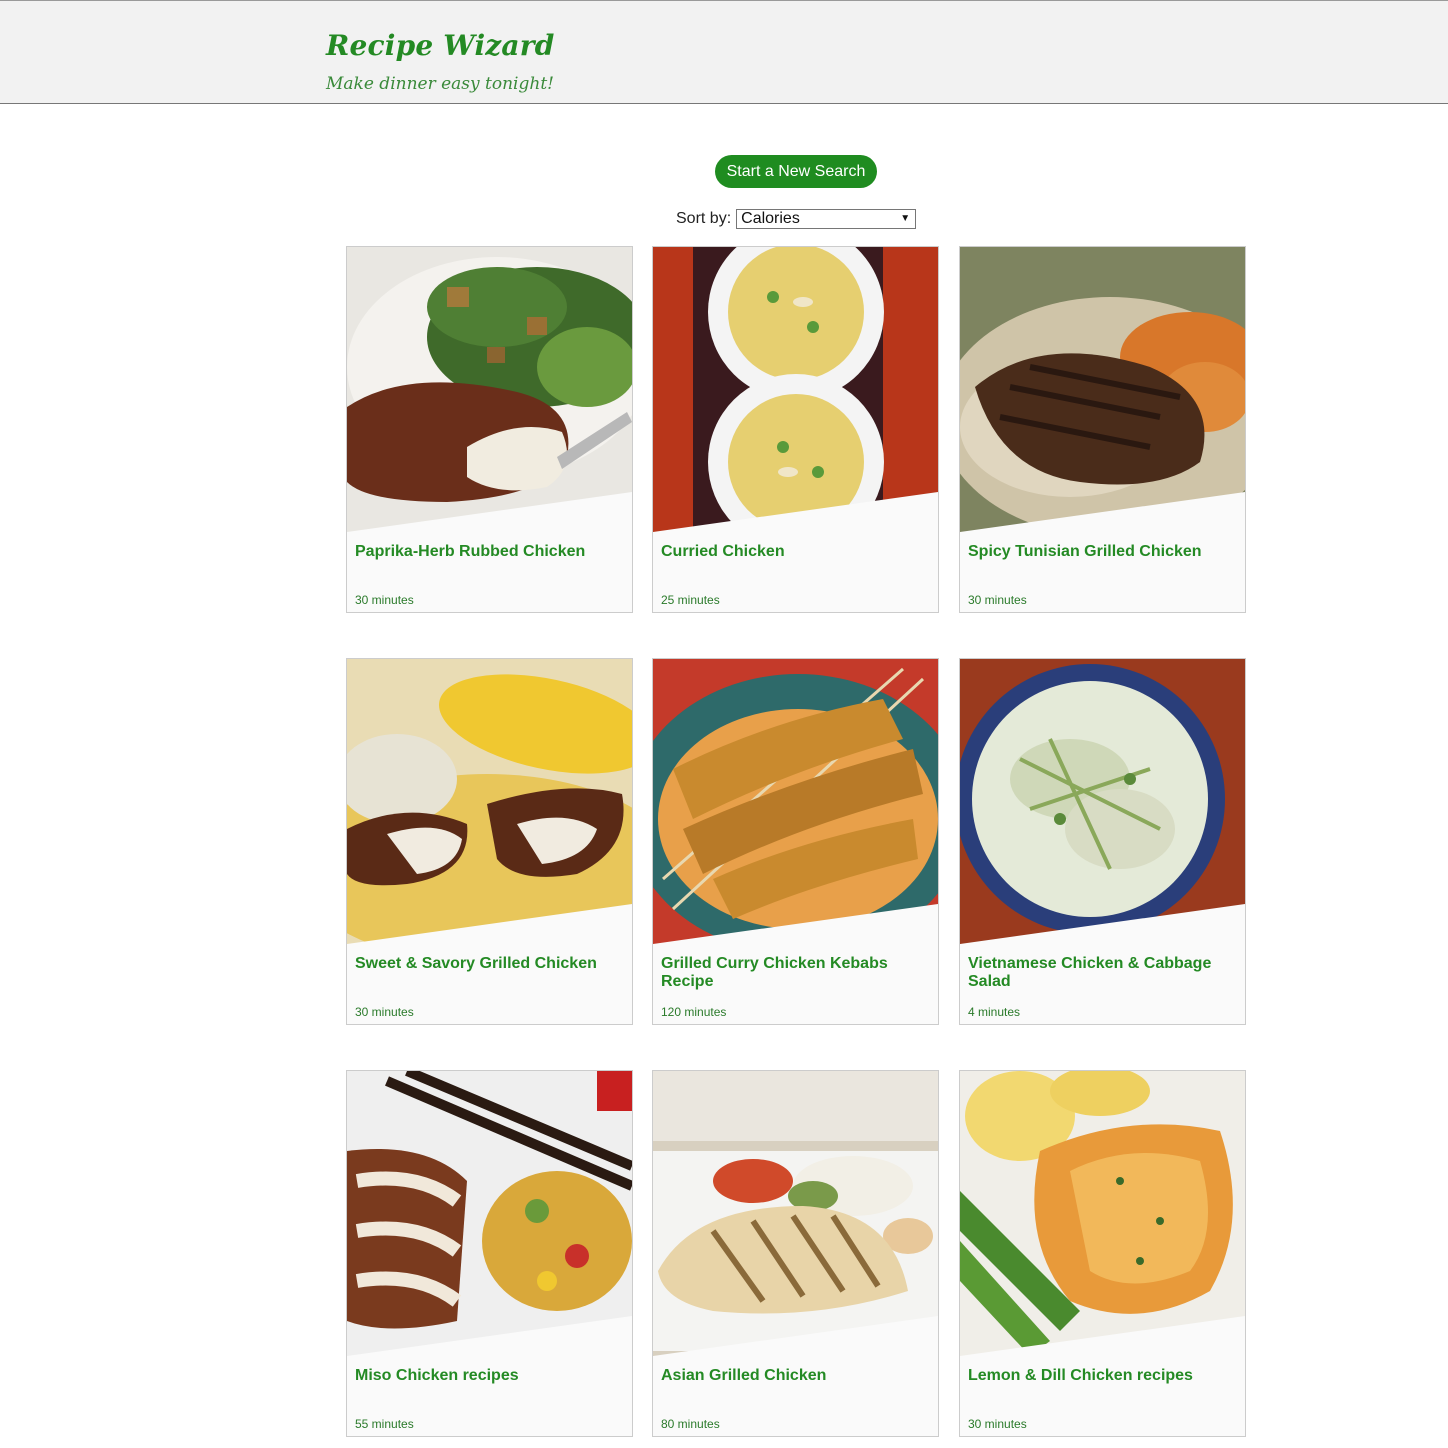  I want to click on recipe-card: Miso Chicken recipes 55 minutes, so click(489, 1253).